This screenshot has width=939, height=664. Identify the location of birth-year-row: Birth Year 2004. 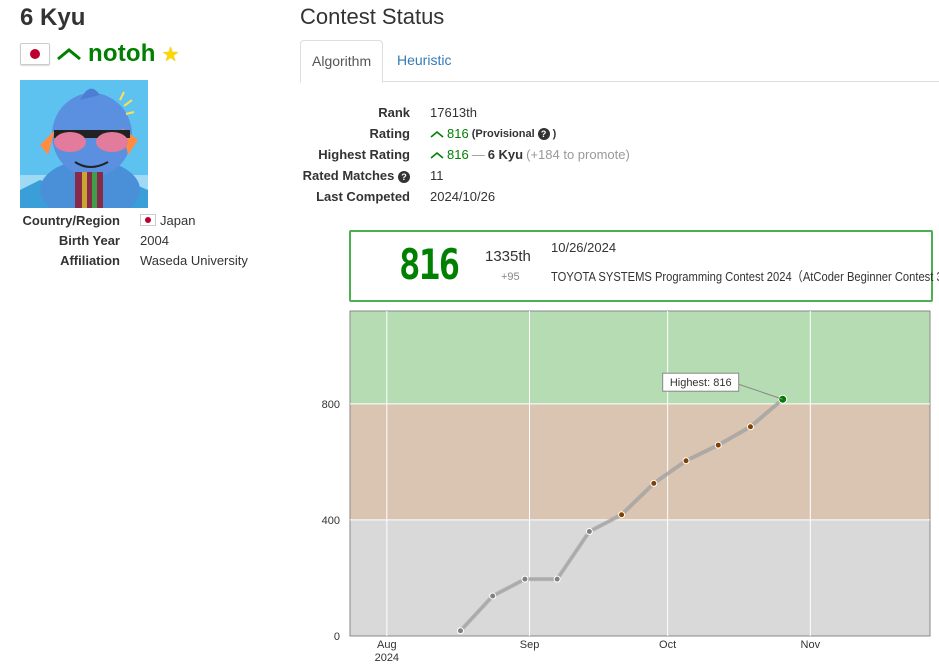
(134, 240).